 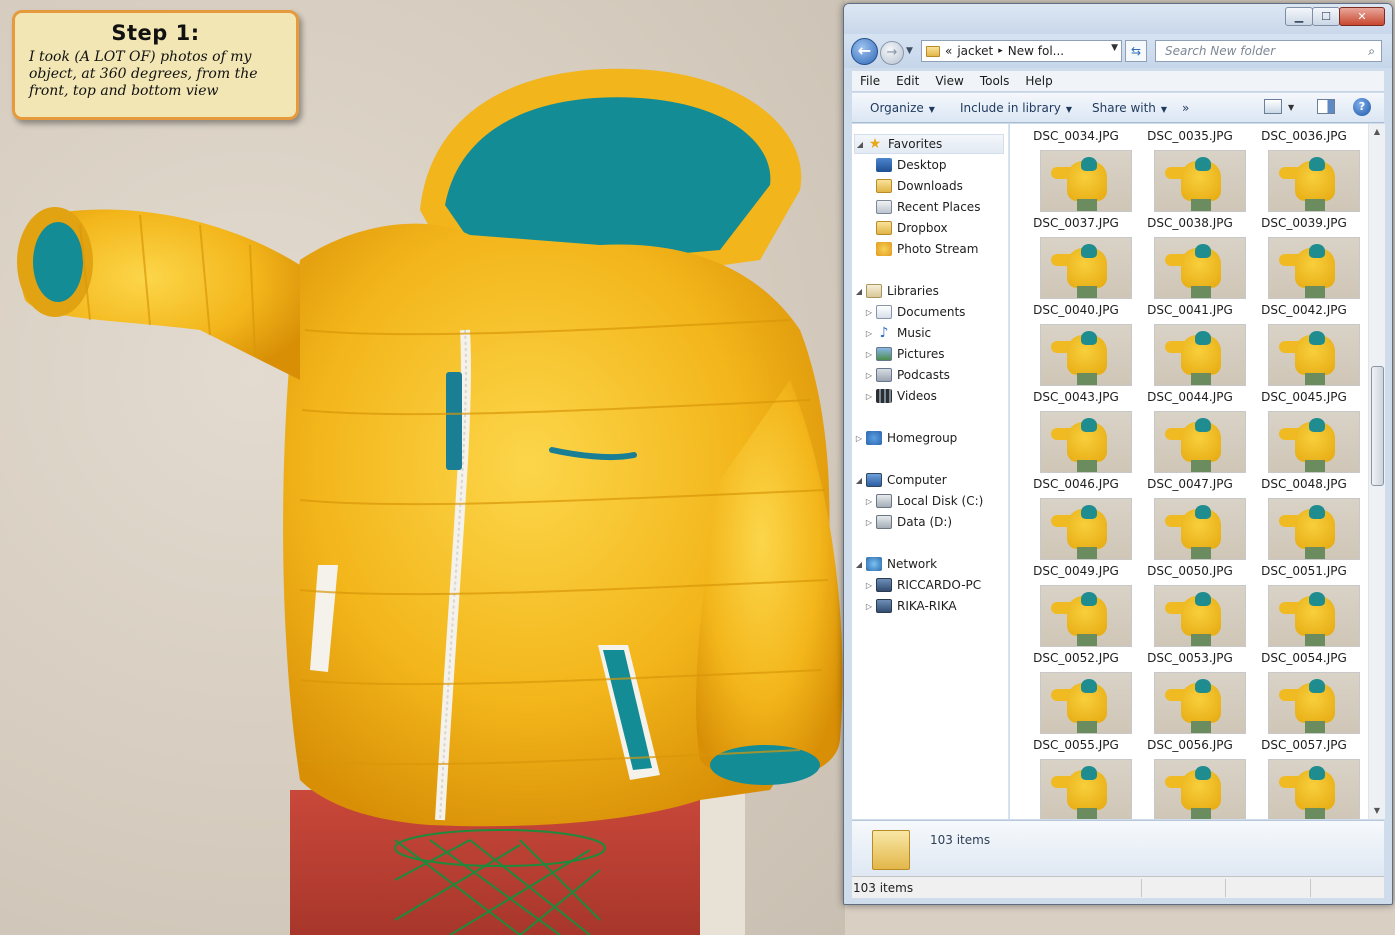 What do you see at coordinates (948, 51) in the screenshot?
I see `address-chevron: «` at bounding box center [948, 51].